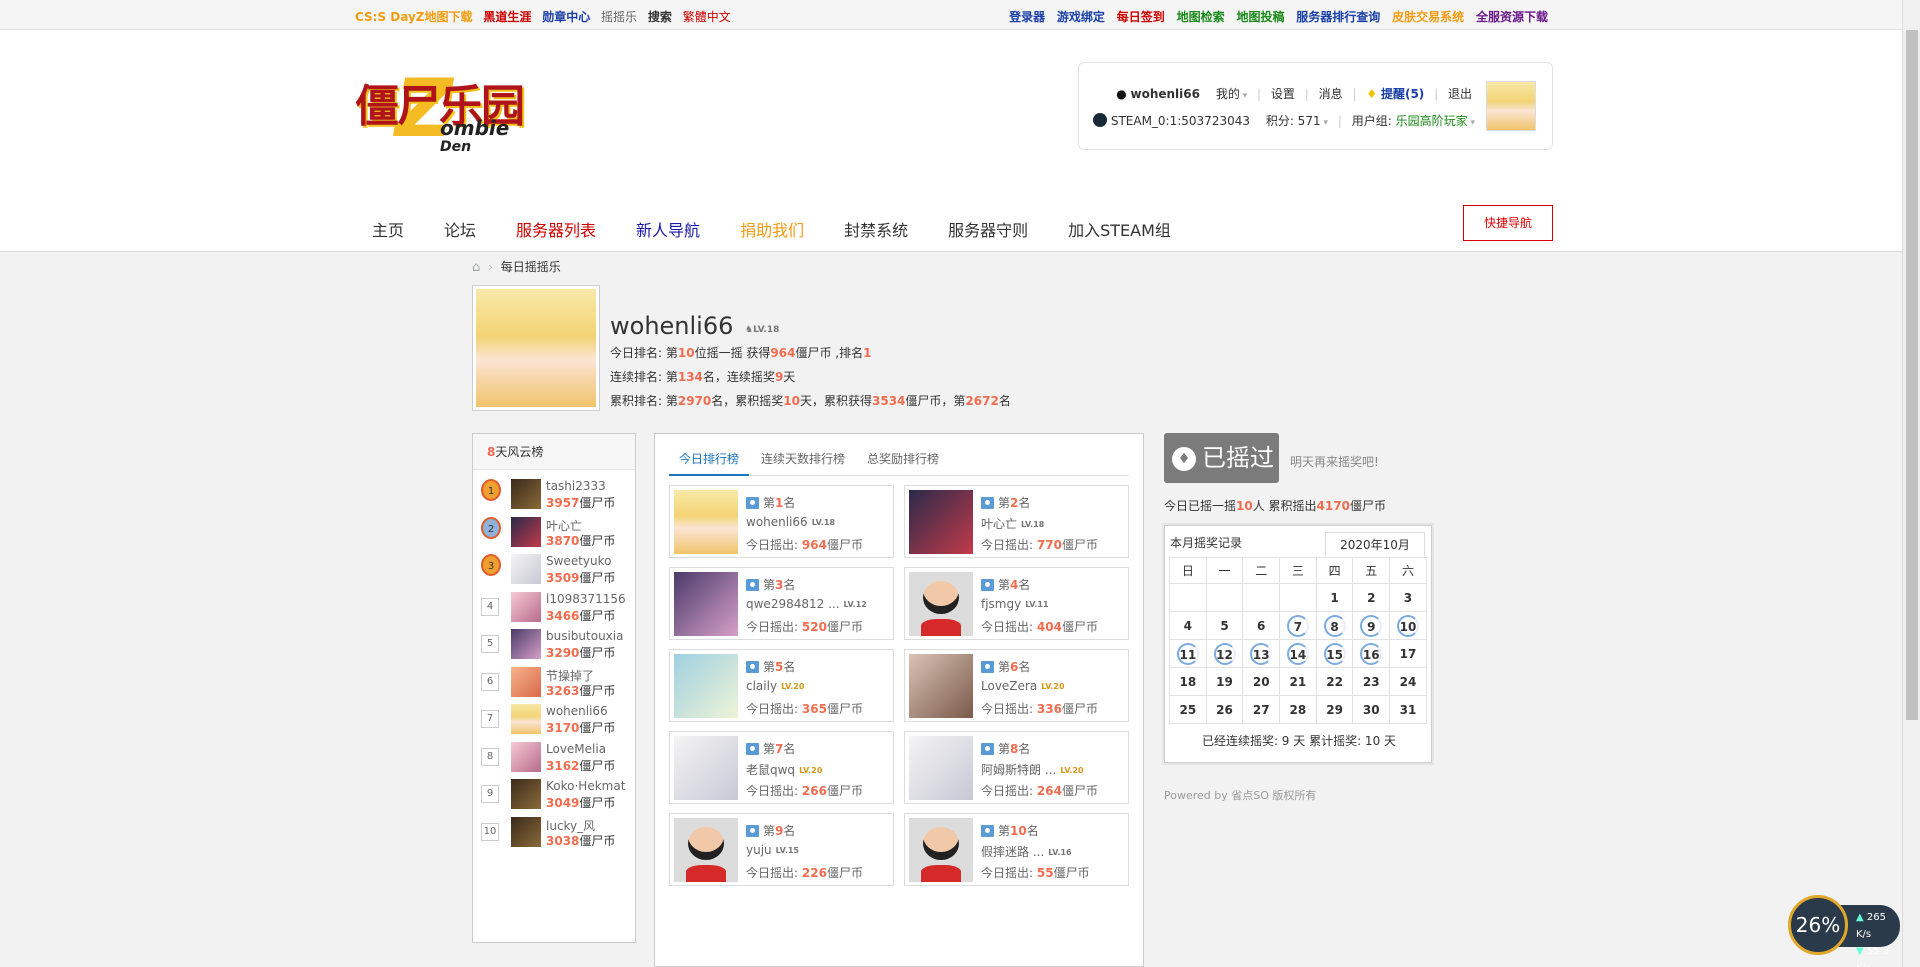  I want to click on page-scrollbar, so click(1911, 483).